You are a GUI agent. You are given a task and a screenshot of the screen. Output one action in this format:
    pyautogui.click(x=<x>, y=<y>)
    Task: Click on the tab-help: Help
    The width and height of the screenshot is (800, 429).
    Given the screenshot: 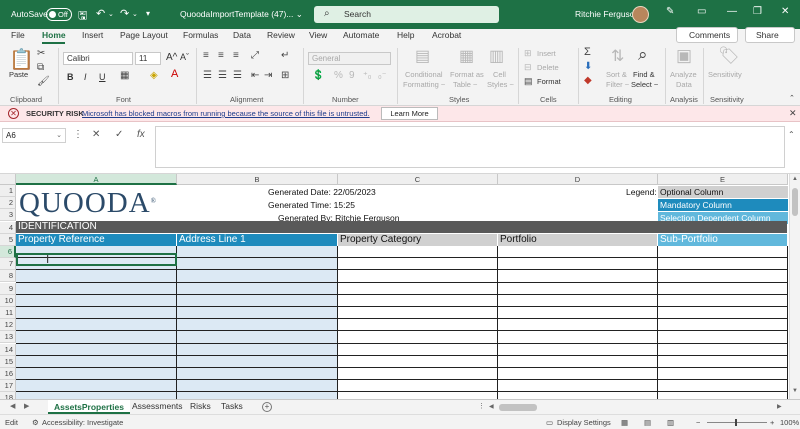 What is the action you would take?
    pyautogui.click(x=405, y=35)
    